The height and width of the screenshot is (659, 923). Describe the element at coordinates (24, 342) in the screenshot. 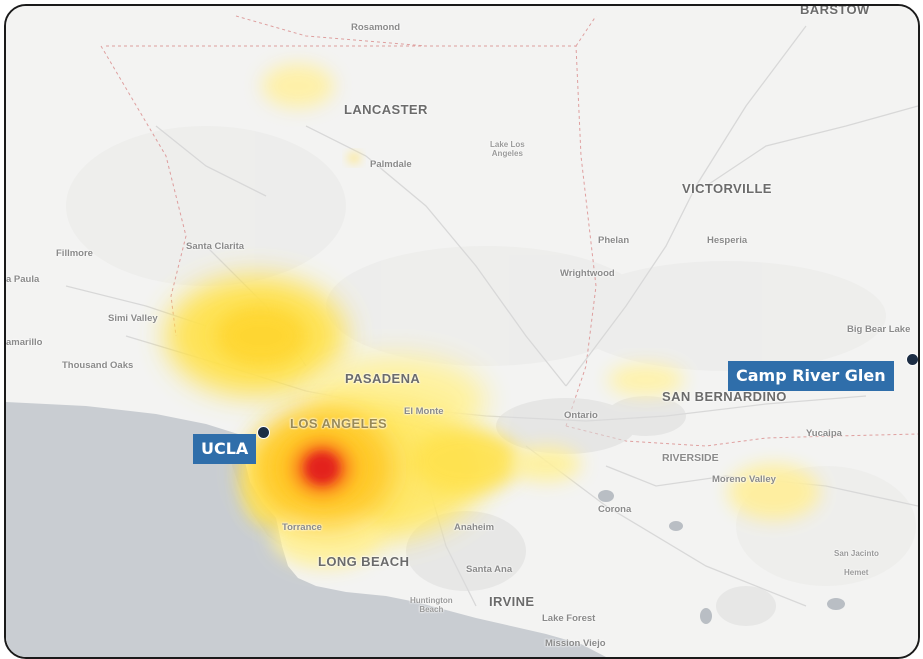

I see `label-camarillo: amarillo` at that location.